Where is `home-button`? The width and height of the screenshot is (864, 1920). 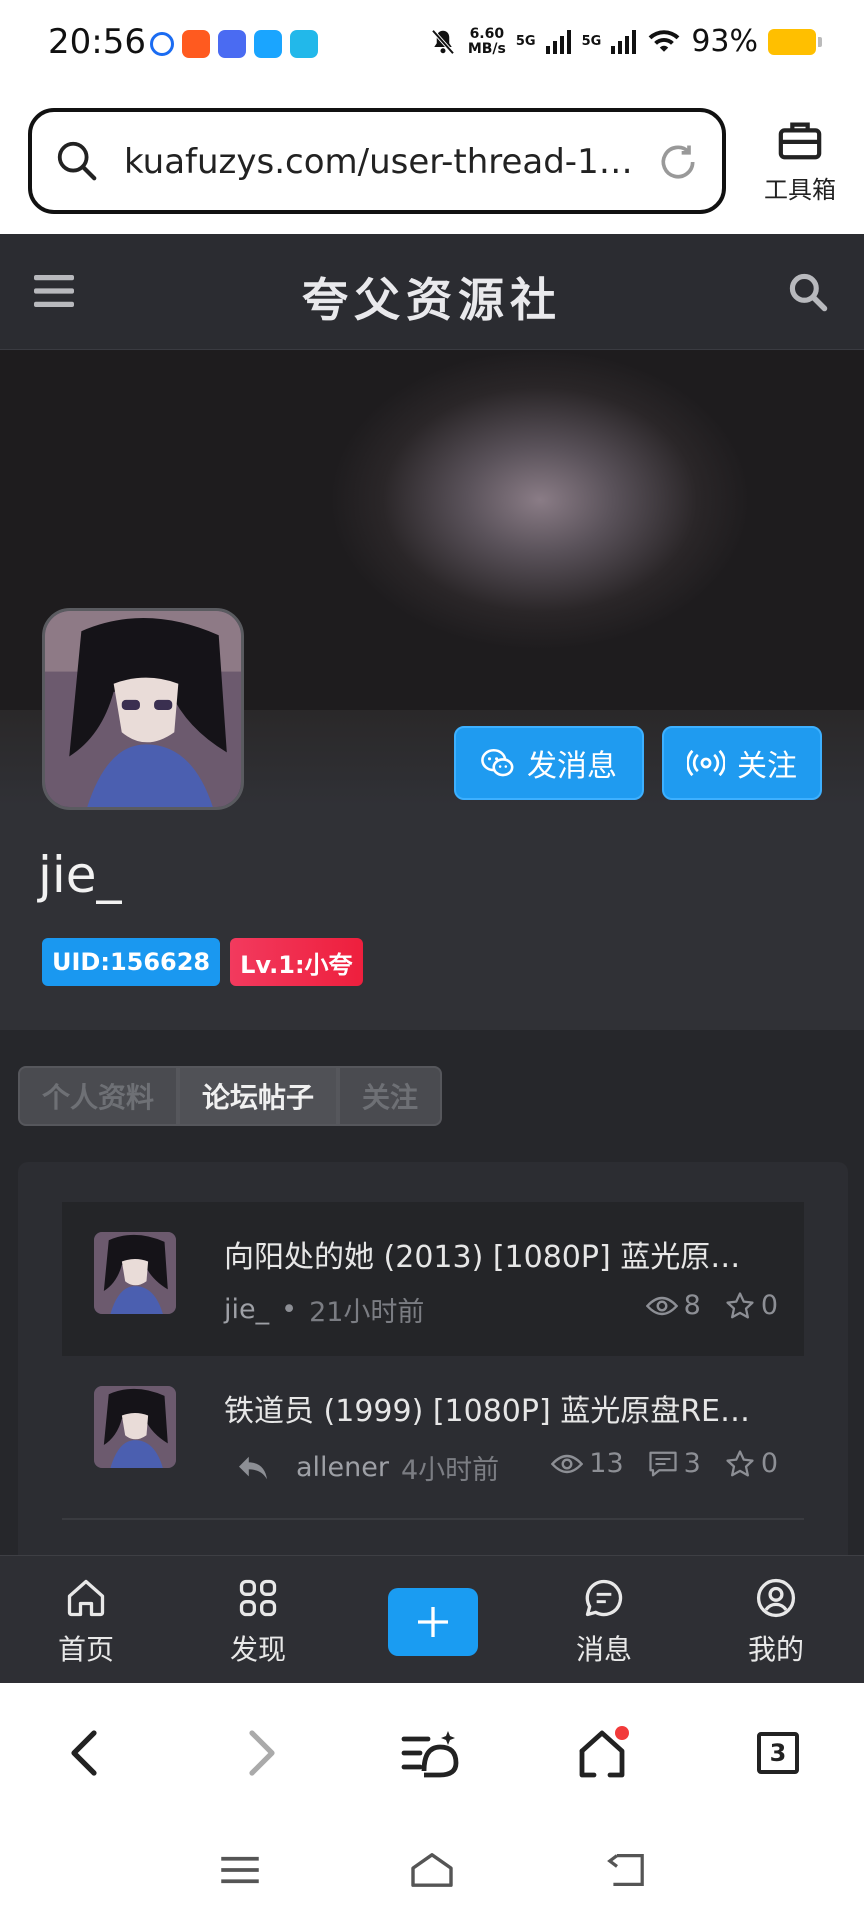 home-button is located at coordinates (602, 1753).